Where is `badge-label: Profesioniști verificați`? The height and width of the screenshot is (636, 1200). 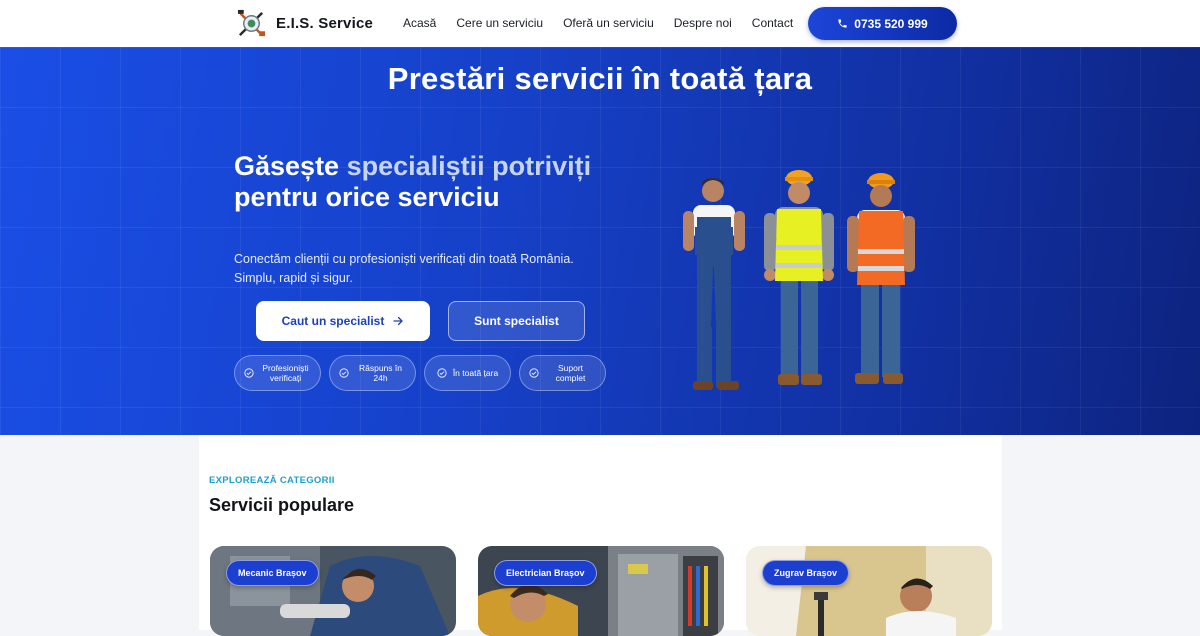
badge-label: Profesioniști verificați is located at coordinates (285, 373).